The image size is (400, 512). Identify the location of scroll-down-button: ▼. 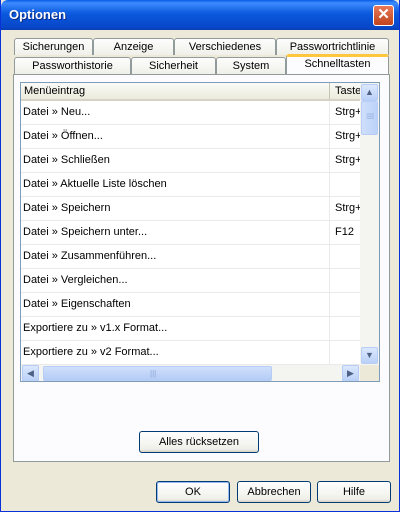
(369, 355).